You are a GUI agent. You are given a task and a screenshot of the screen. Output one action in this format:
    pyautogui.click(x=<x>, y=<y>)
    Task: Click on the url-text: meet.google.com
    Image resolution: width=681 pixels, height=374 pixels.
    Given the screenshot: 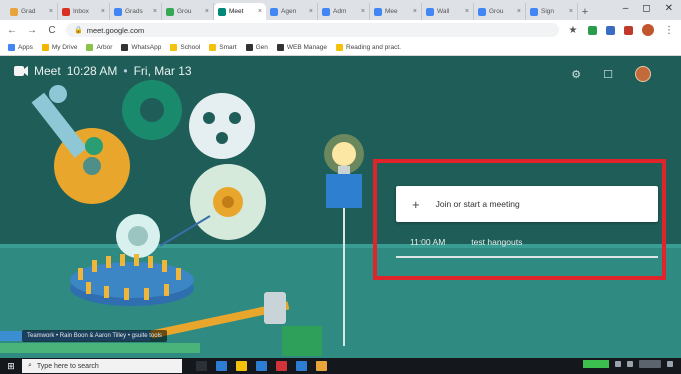 What is the action you would take?
    pyautogui.click(x=115, y=30)
    